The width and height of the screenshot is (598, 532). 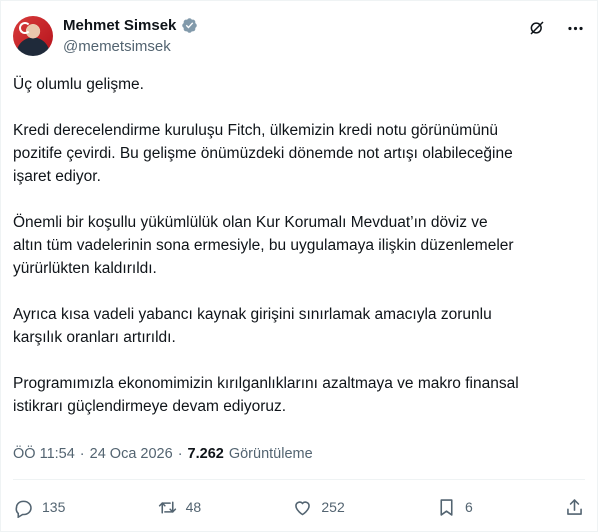 I want to click on bookmark-count: 6, so click(x=468, y=507).